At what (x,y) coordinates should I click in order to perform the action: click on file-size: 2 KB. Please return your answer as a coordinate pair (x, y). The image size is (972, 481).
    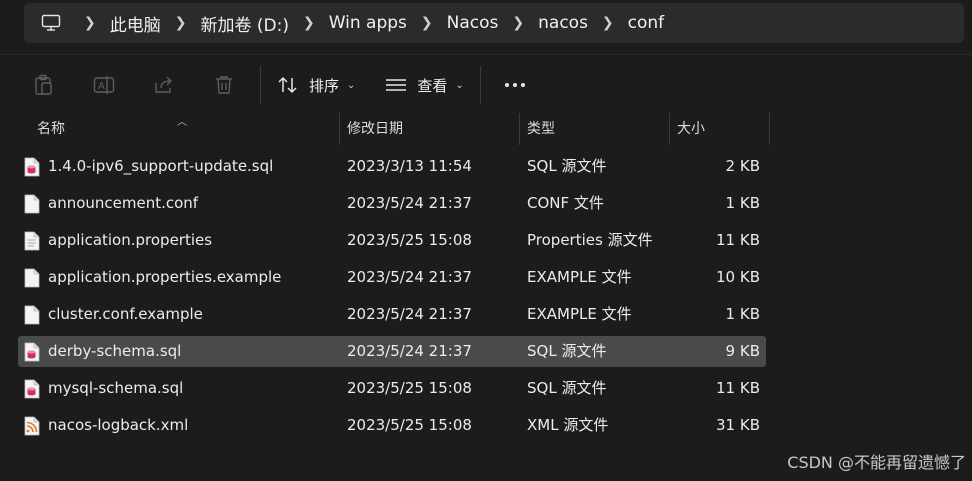
    Looking at the image, I should click on (742, 166).